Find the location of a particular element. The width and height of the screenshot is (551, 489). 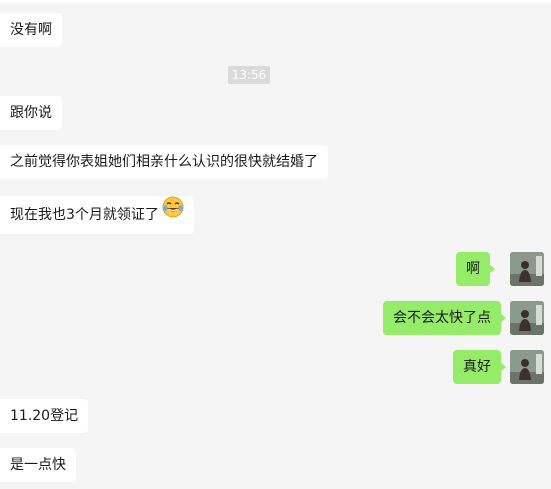

message-bubble: 是一点快 is located at coordinates (38, 465).